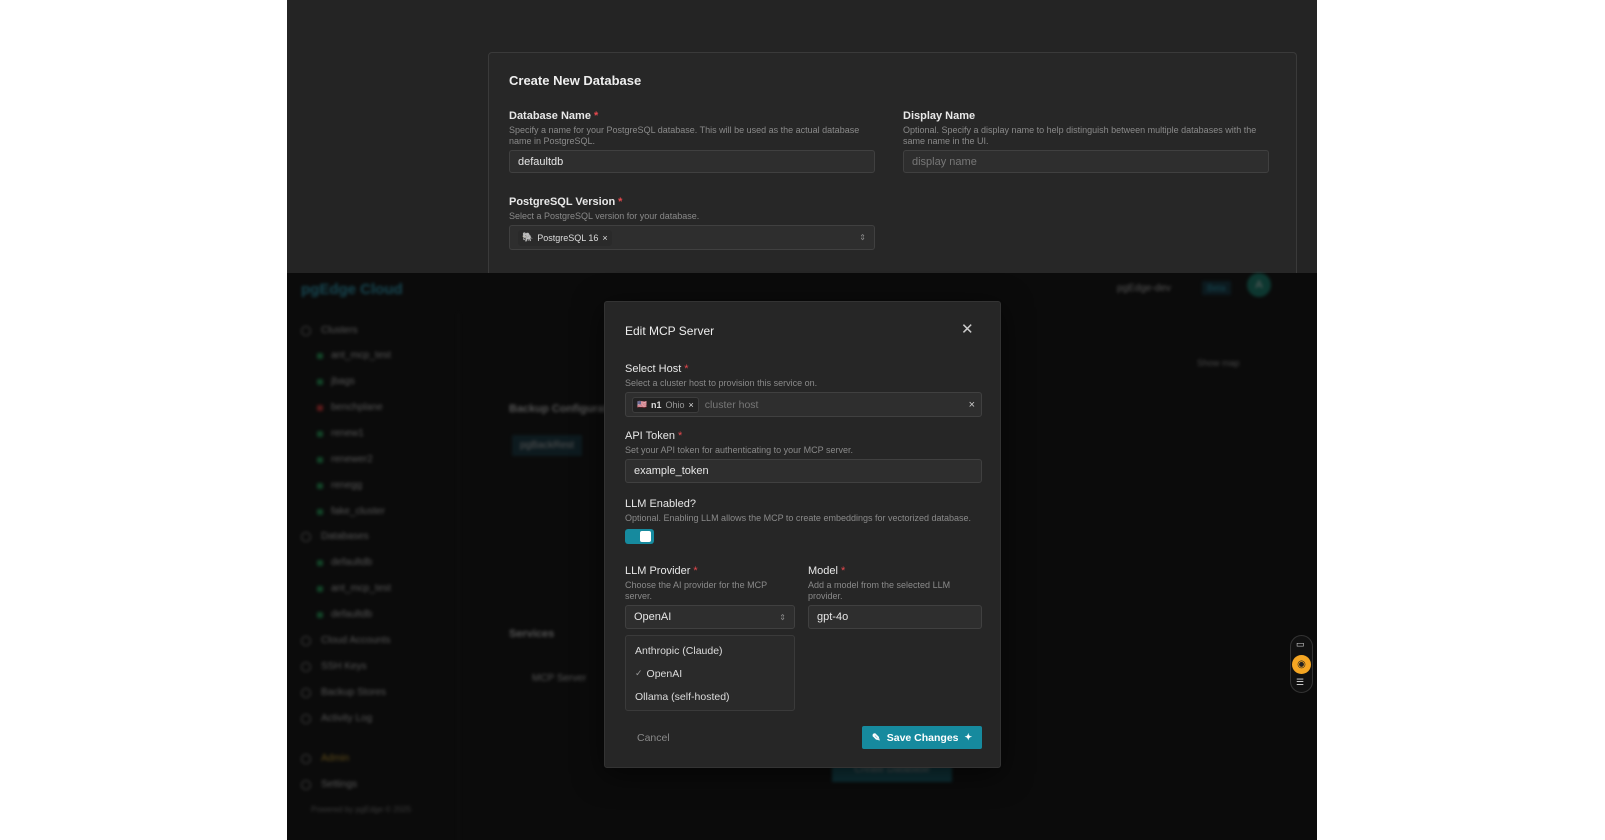  I want to click on dialog-title: Edit MCP Server, so click(670, 331).